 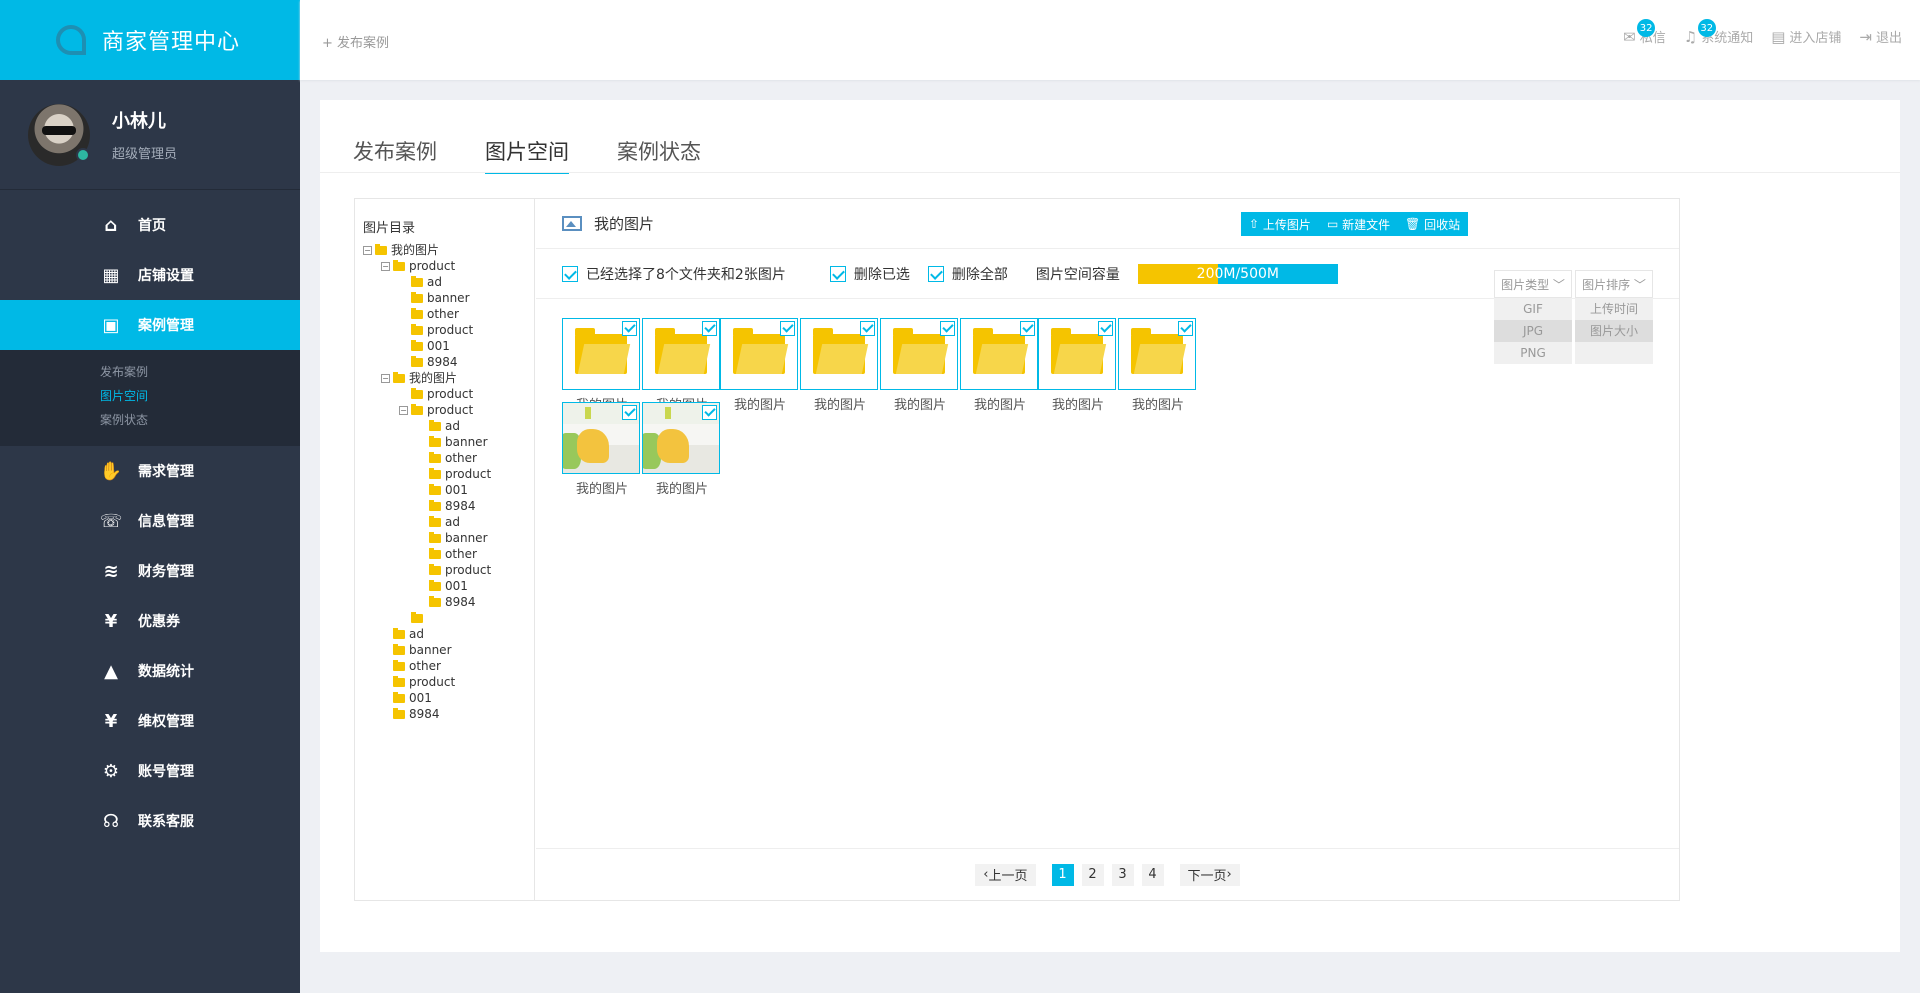 What do you see at coordinates (355, 41) in the screenshot?
I see `publish-case-link: + 发布案例` at bounding box center [355, 41].